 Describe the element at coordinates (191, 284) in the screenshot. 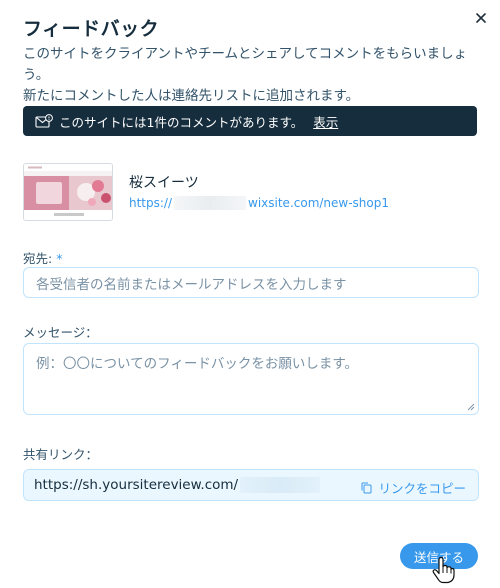

I see `recipients-placeholder: 各受信者の名前またはメールアドレスを入力します` at that location.